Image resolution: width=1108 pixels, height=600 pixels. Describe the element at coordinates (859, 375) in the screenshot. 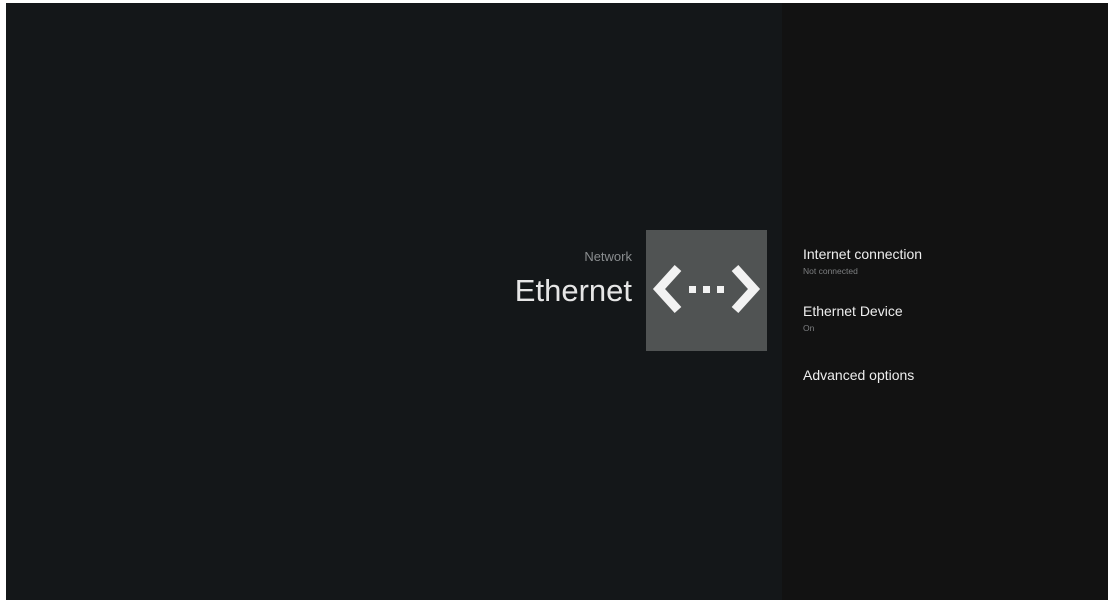

I see `menu-item-title: Advanced options` at that location.